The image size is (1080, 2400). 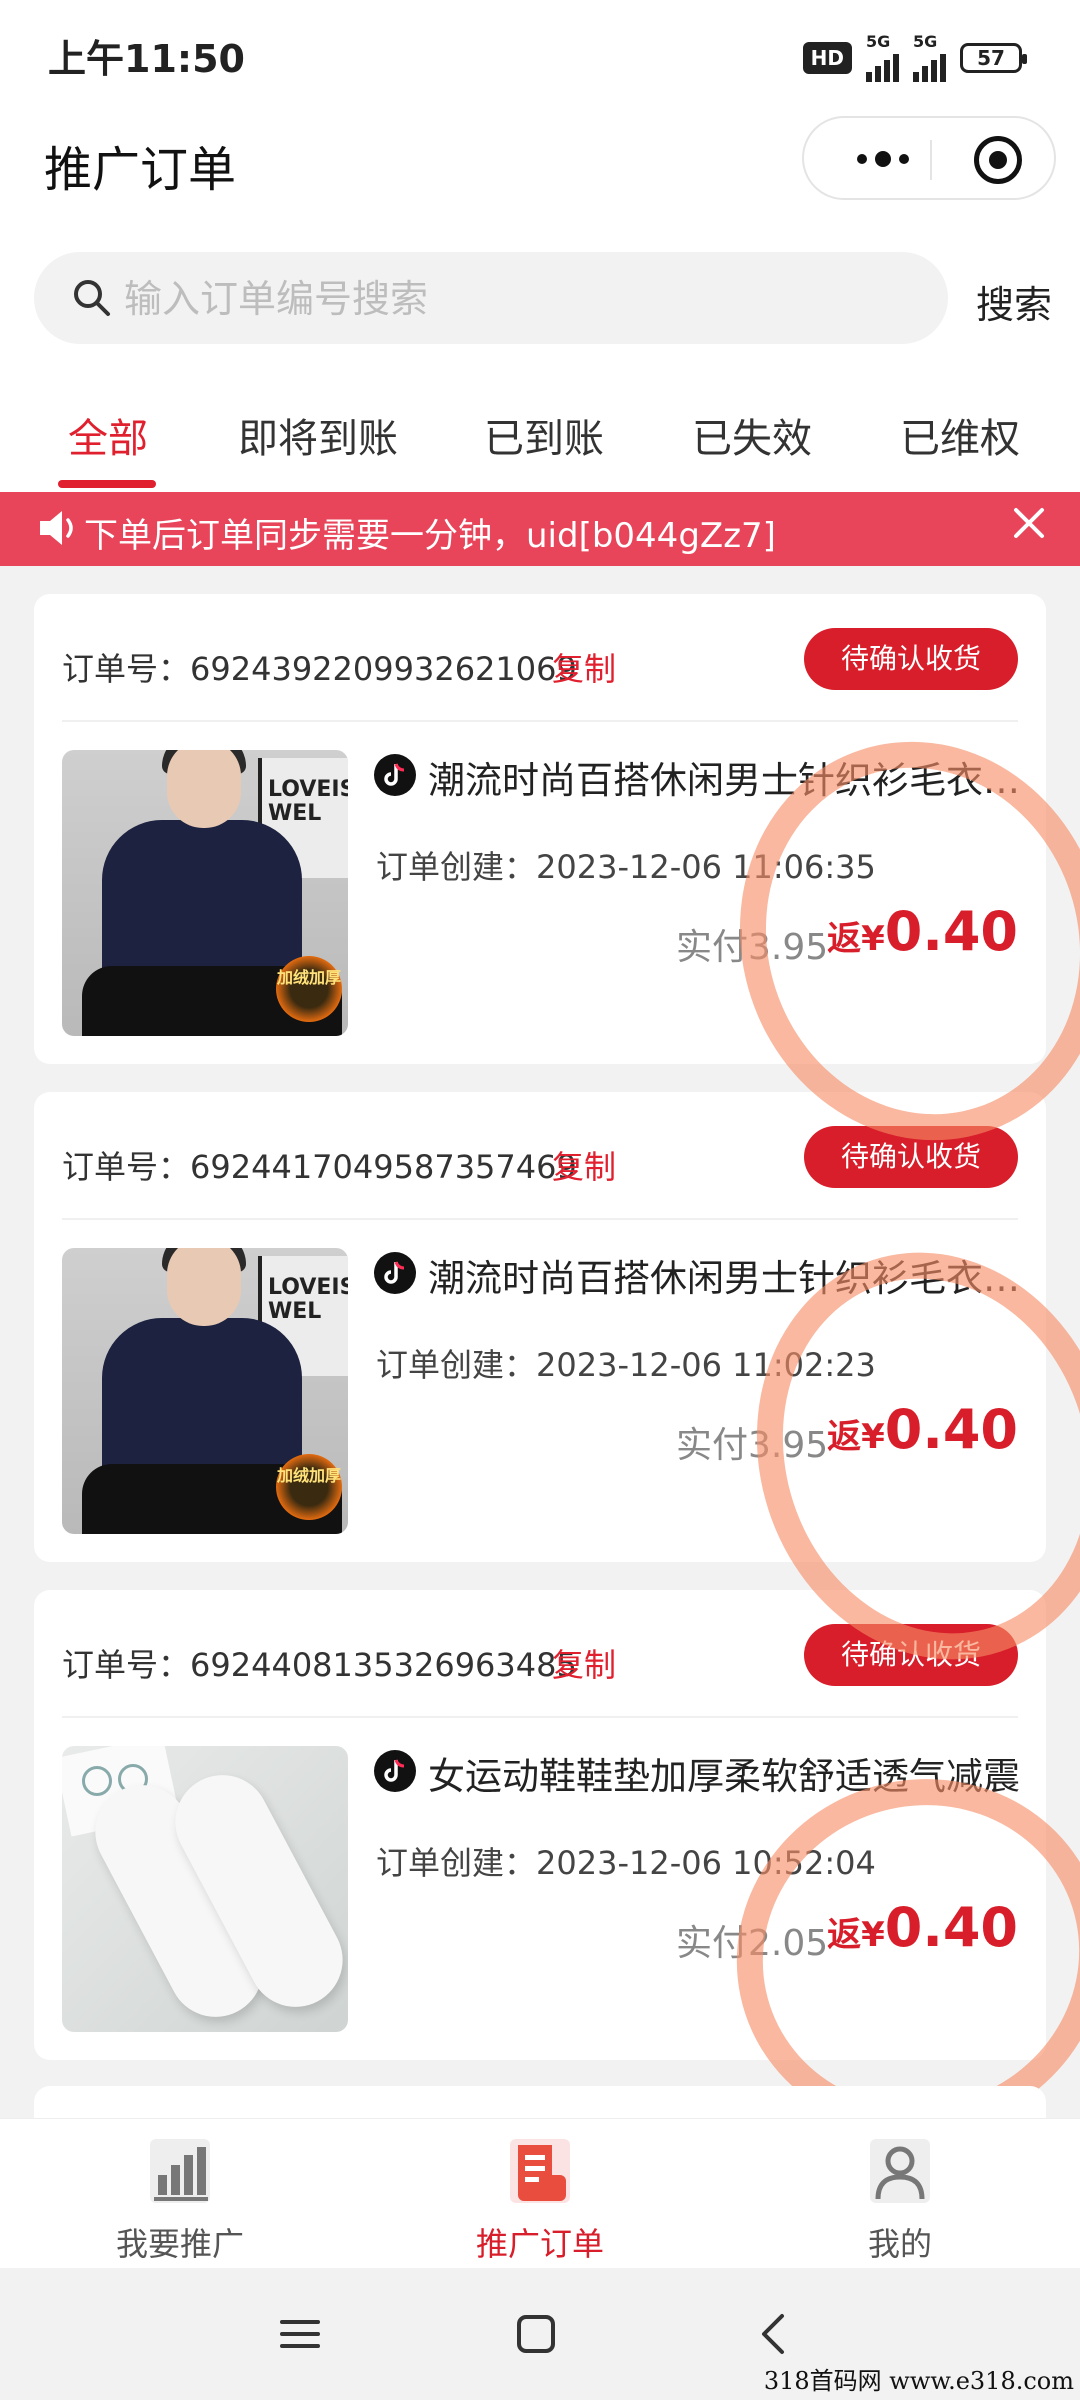 I want to click on speaker-icon, so click(x=56, y=528).